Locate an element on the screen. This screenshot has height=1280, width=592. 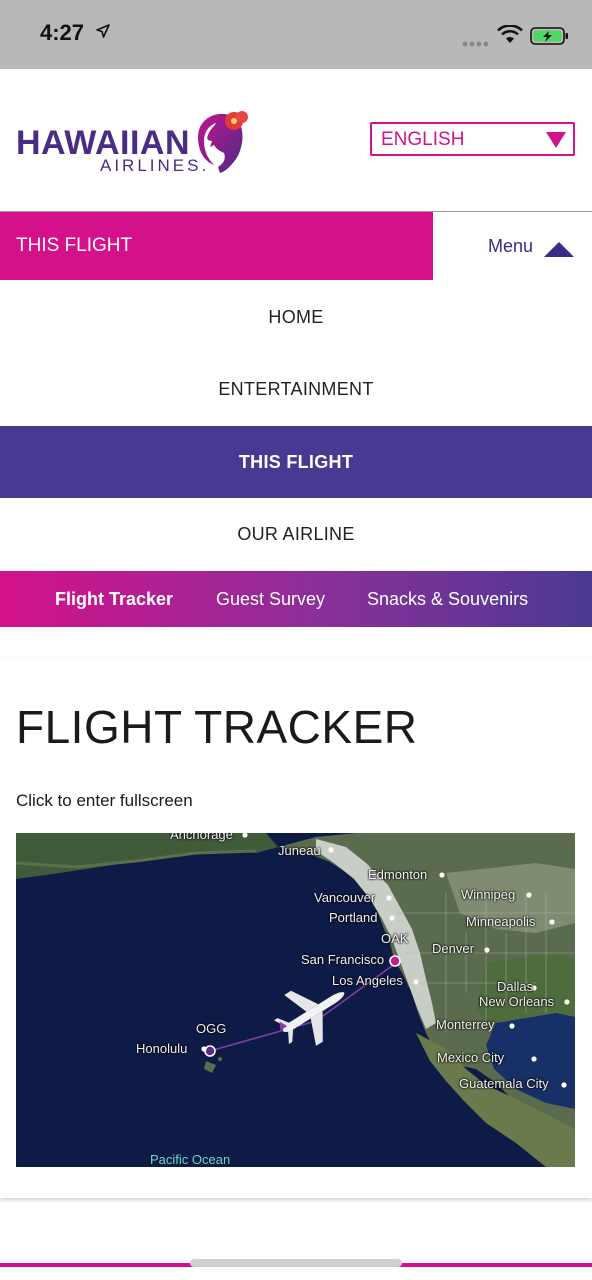
page-title: FLIGHT TRACKER is located at coordinates (217, 727).